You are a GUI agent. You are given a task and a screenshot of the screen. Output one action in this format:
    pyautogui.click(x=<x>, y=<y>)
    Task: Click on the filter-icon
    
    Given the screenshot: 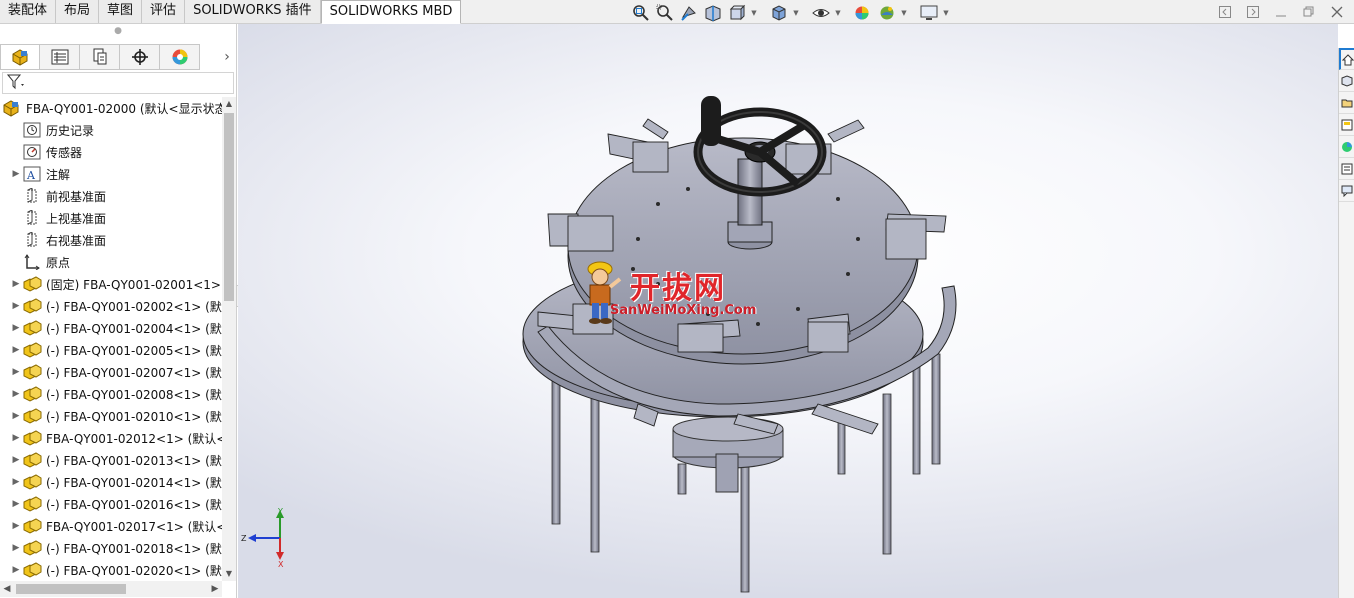 What is the action you would take?
    pyautogui.click(x=16, y=83)
    